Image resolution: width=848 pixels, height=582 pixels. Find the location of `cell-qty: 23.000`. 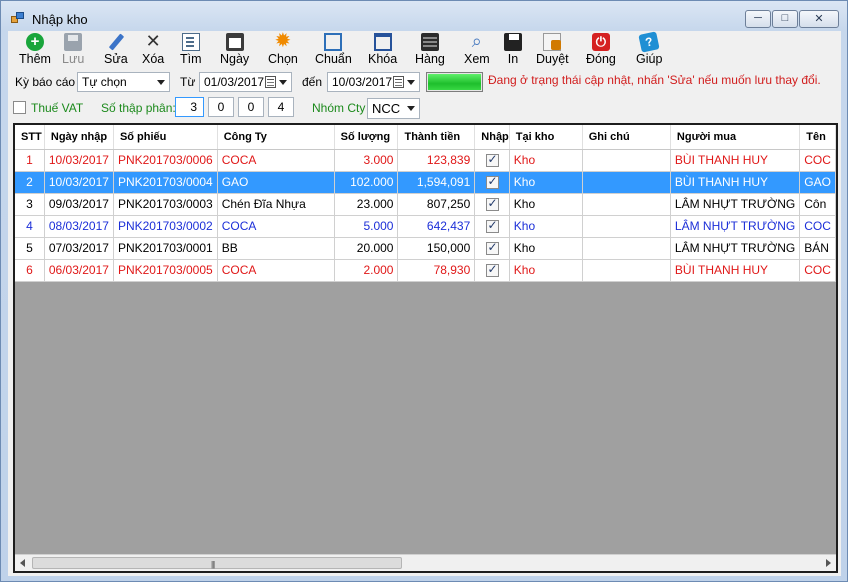

cell-qty: 23.000 is located at coordinates (366, 204).